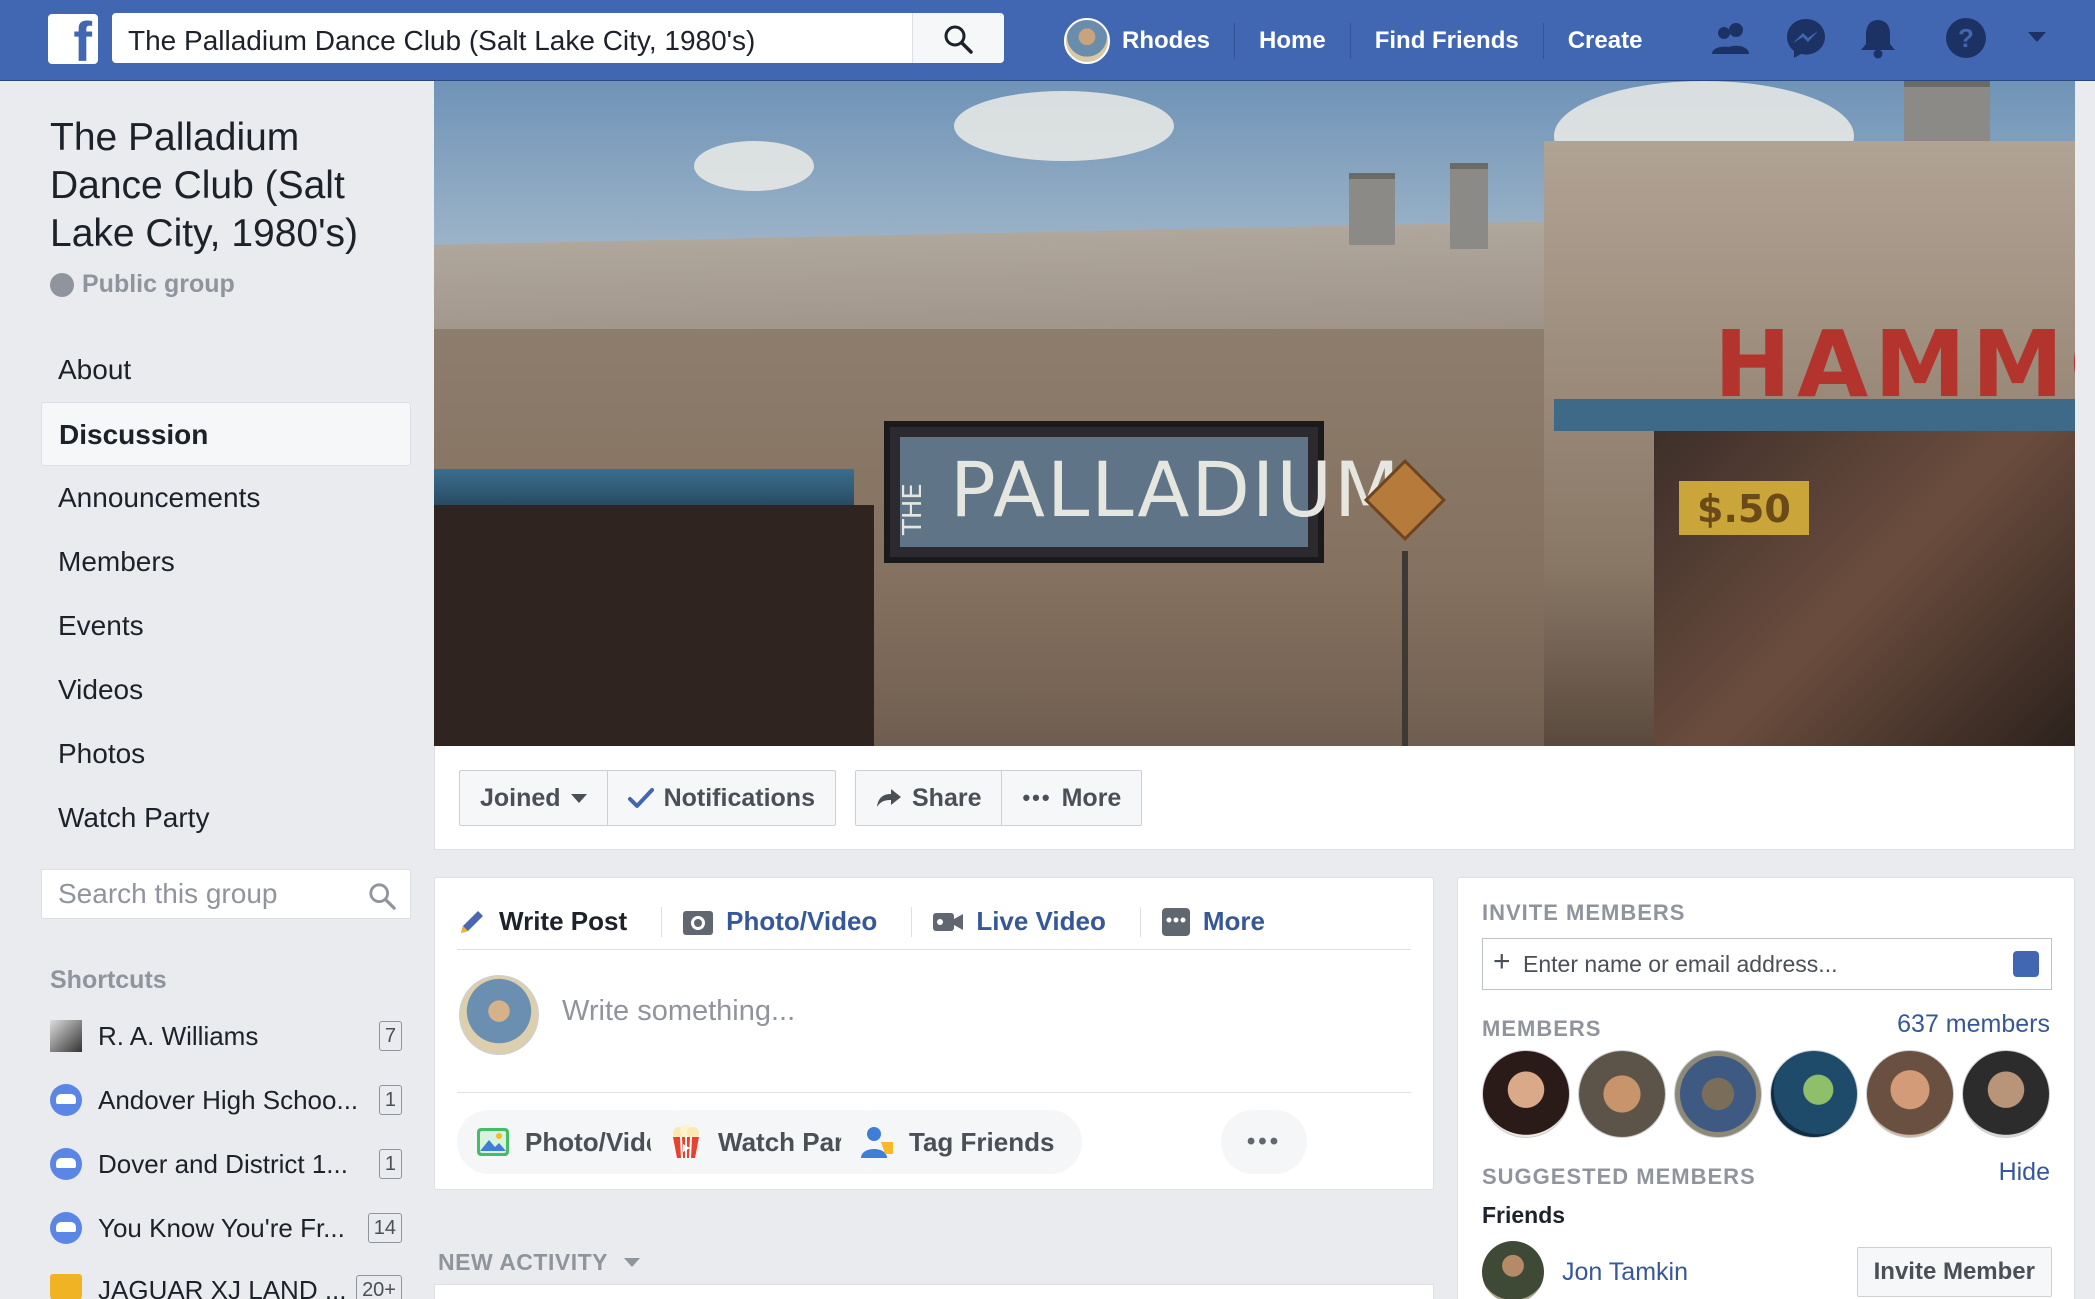 The width and height of the screenshot is (2095, 1299). Describe the element at coordinates (226, 498) in the screenshot. I see `sidebar-item-announcements: Announcements` at that location.